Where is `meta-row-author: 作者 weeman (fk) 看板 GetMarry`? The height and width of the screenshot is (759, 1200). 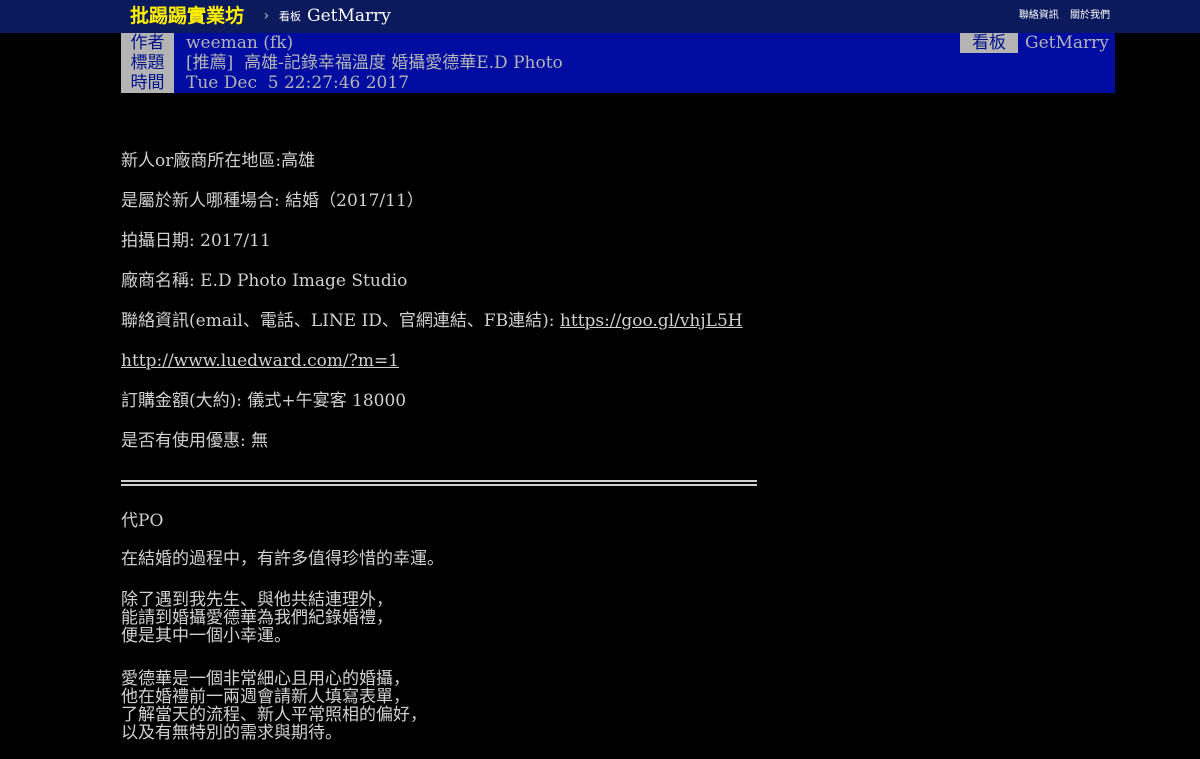 meta-row-author: 作者 weeman (fk) 看板 GetMarry is located at coordinates (618, 43).